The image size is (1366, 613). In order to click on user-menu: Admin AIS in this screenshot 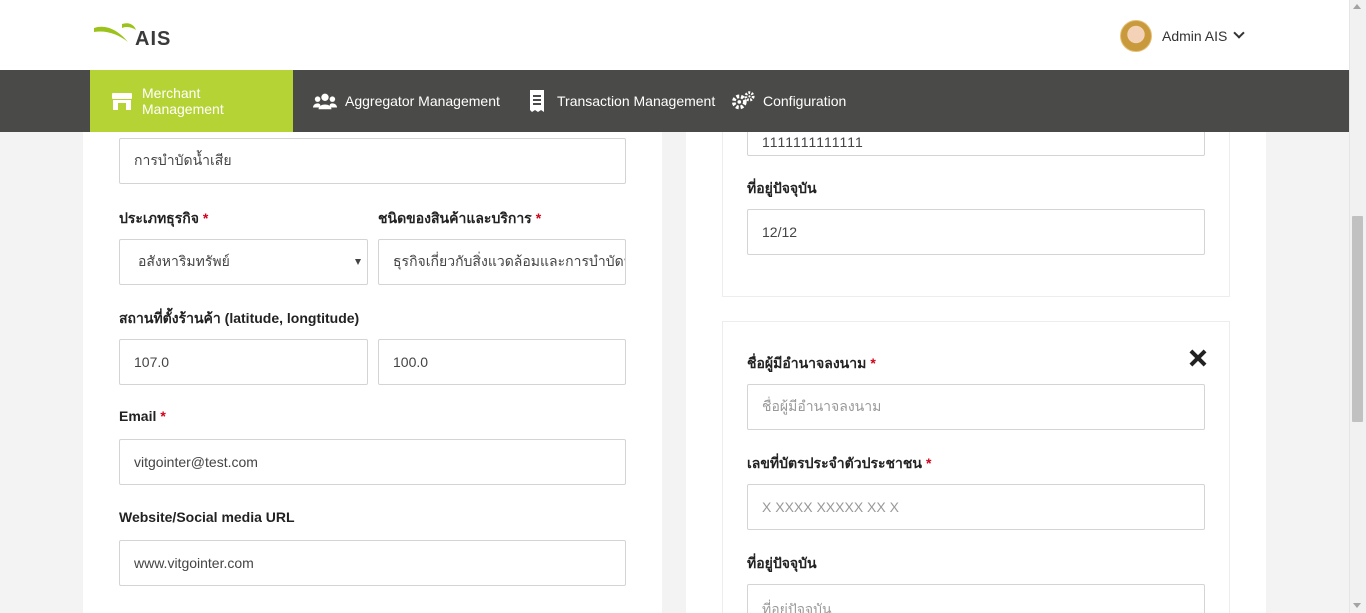, I will do `click(1183, 36)`.